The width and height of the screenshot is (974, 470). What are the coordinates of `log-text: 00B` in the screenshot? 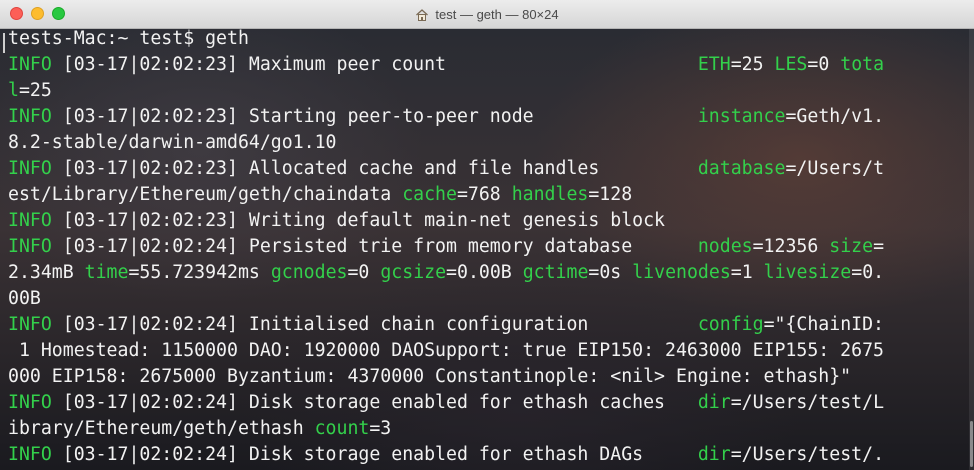 It's located at (24, 298).